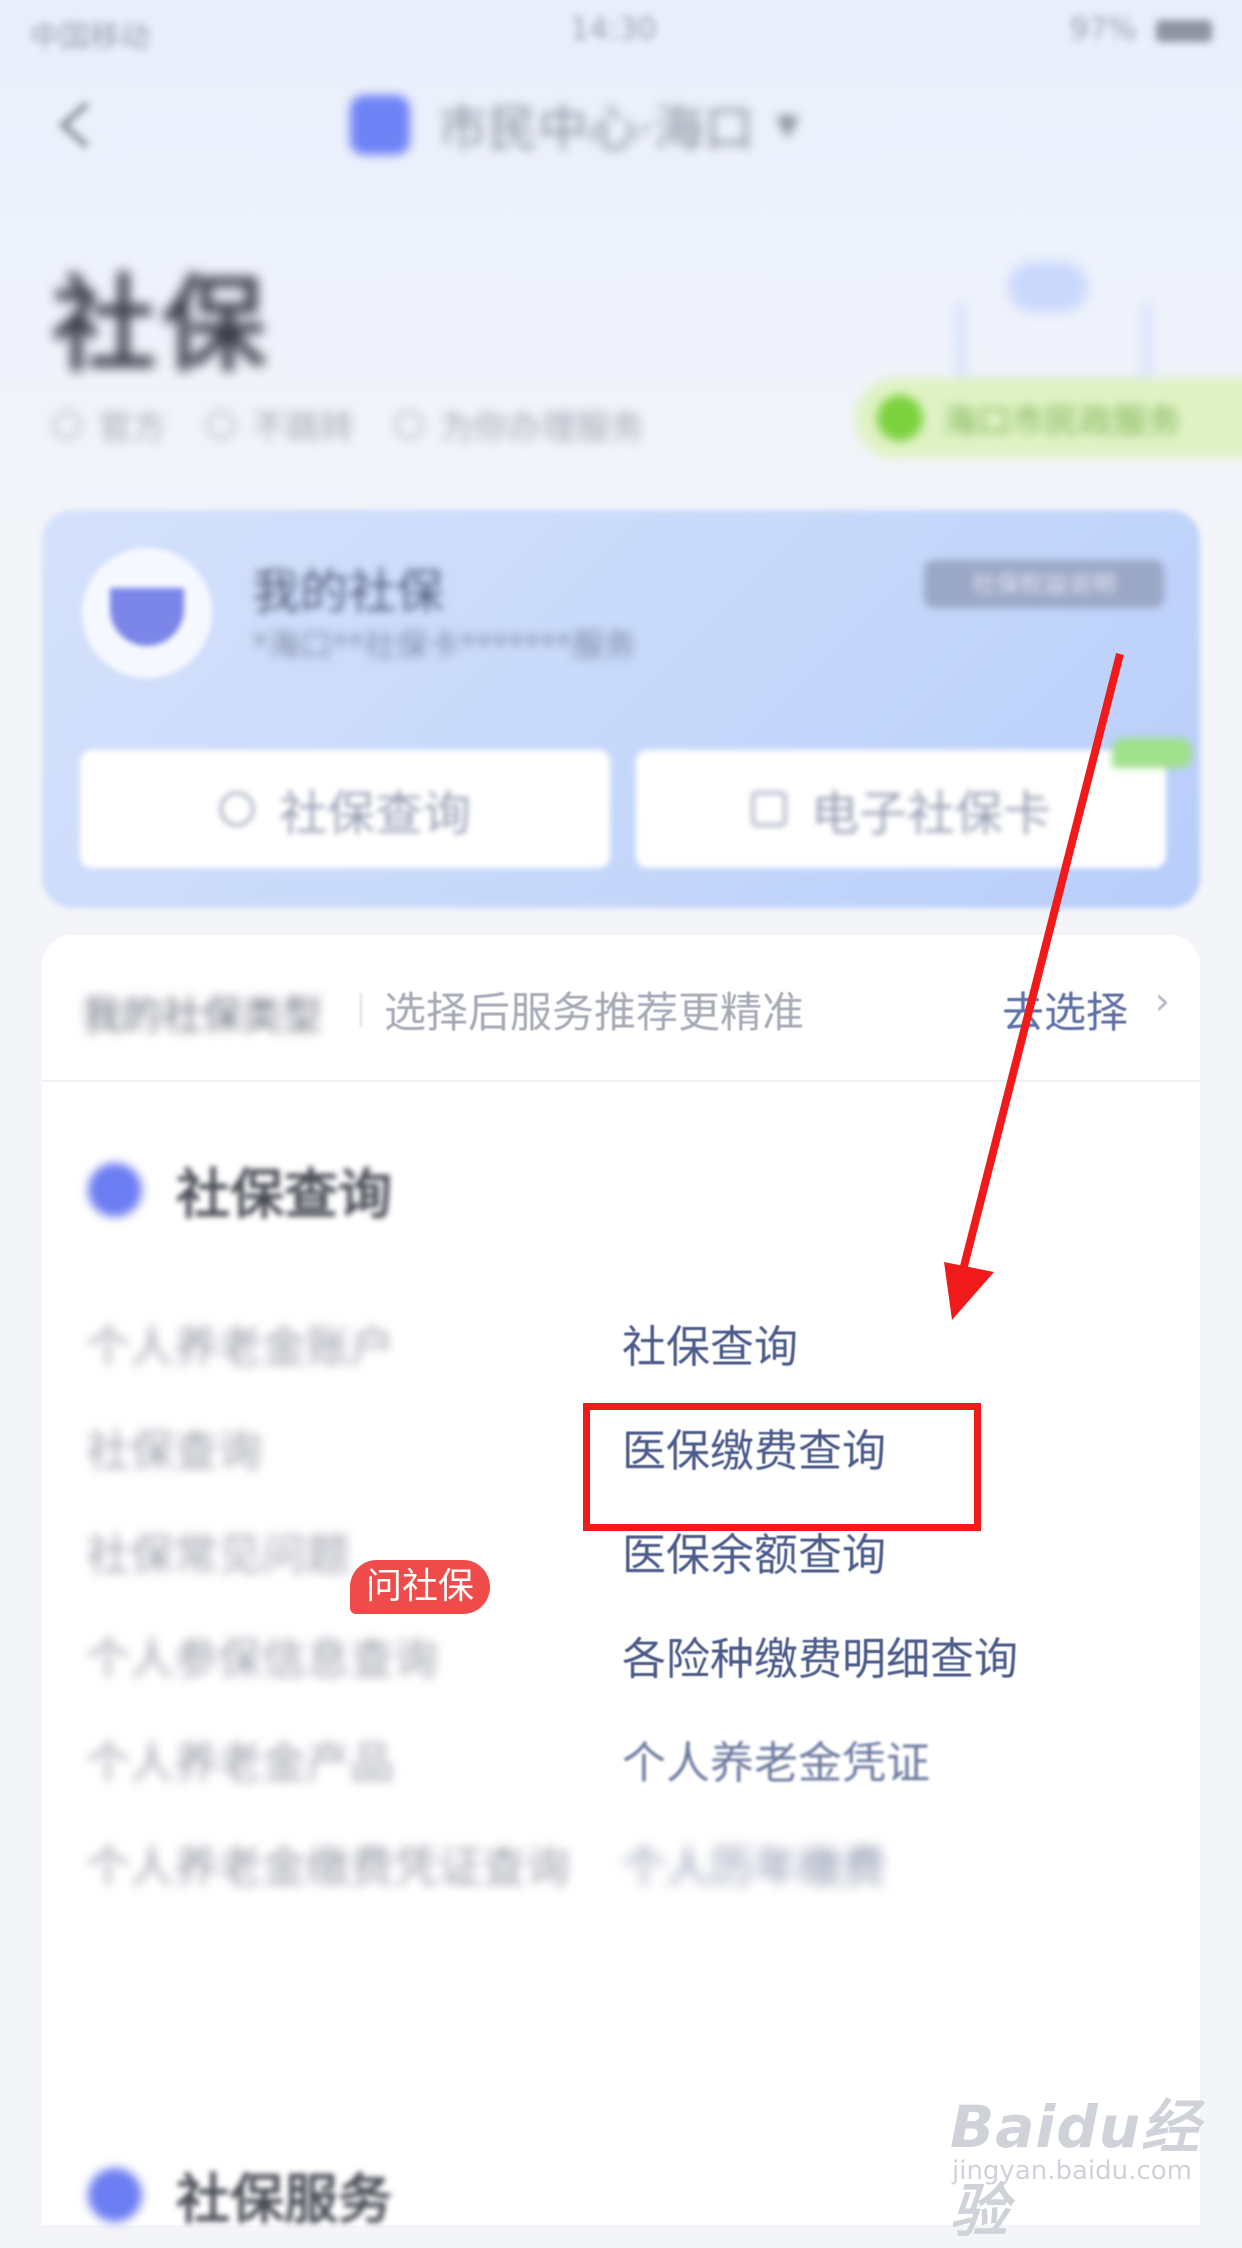  I want to click on chevron-down-icon: ▼, so click(787, 125).